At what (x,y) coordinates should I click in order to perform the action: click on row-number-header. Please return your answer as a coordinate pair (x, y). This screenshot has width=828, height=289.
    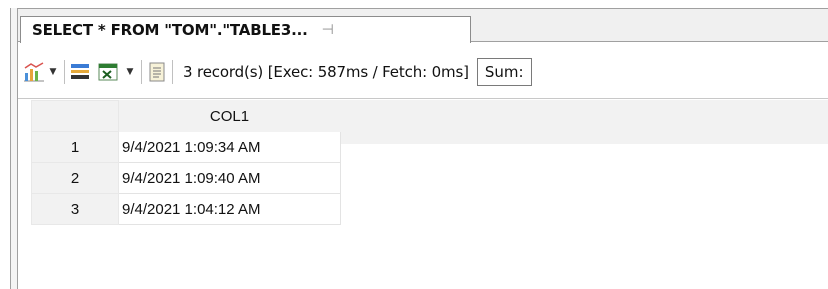
    Looking at the image, I should click on (75, 116).